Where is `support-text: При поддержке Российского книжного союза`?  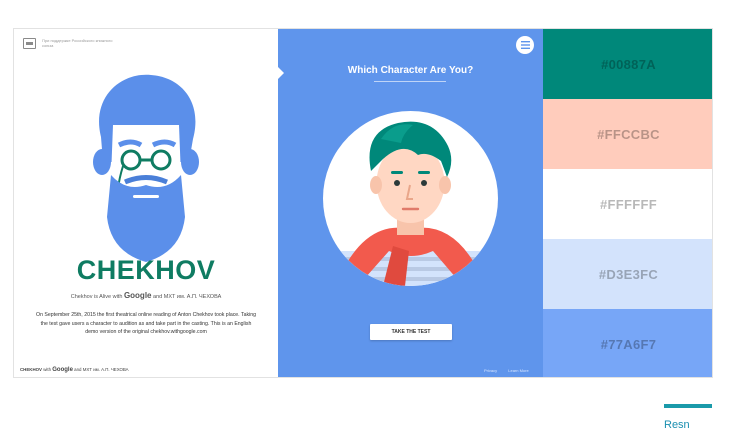
support-text: При поддержке Российского книжного союза is located at coordinates (77, 43).